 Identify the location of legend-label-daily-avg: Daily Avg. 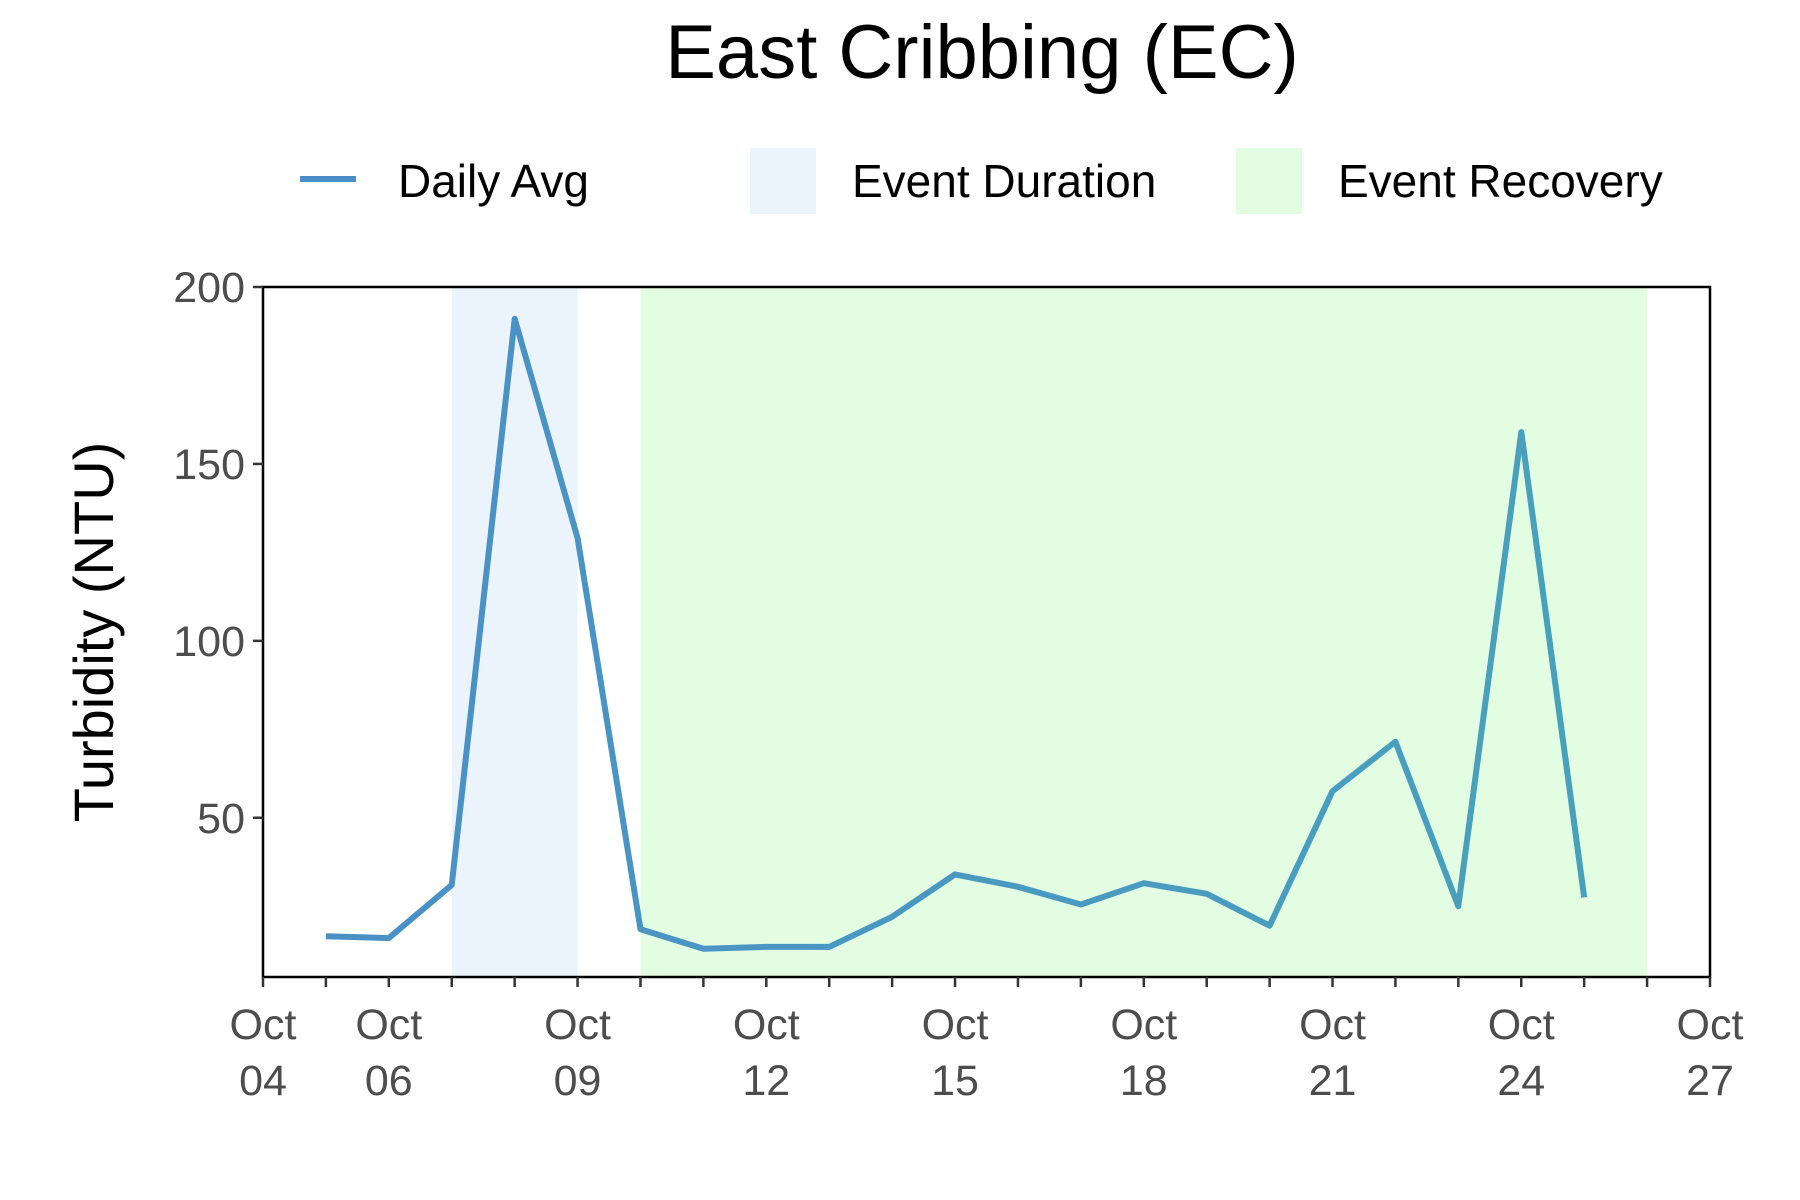
(493, 181).